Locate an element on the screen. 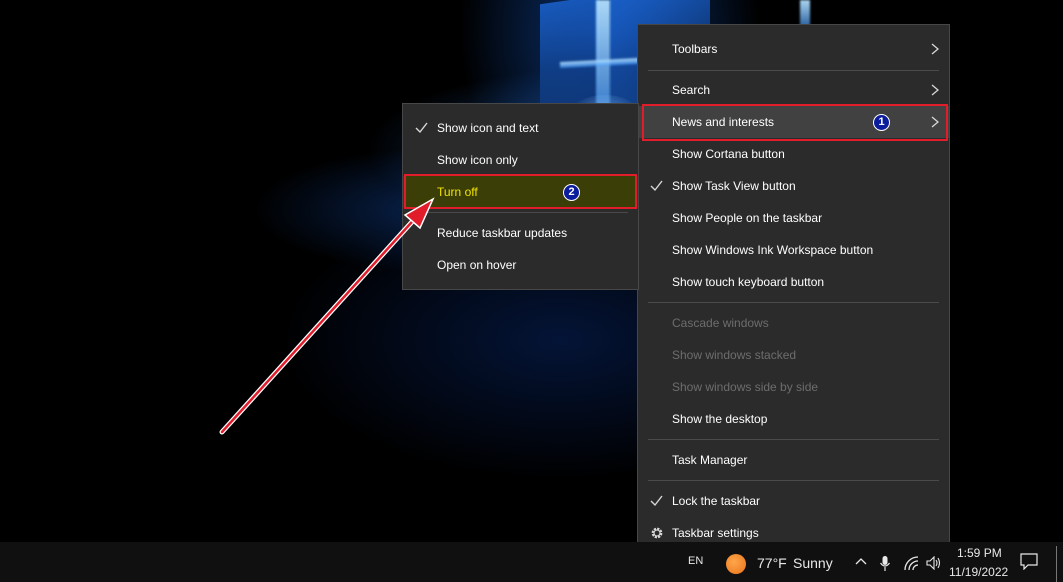 The height and width of the screenshot is (582, 1063). menu-item-label: Search is located at coordinates (691, 90).